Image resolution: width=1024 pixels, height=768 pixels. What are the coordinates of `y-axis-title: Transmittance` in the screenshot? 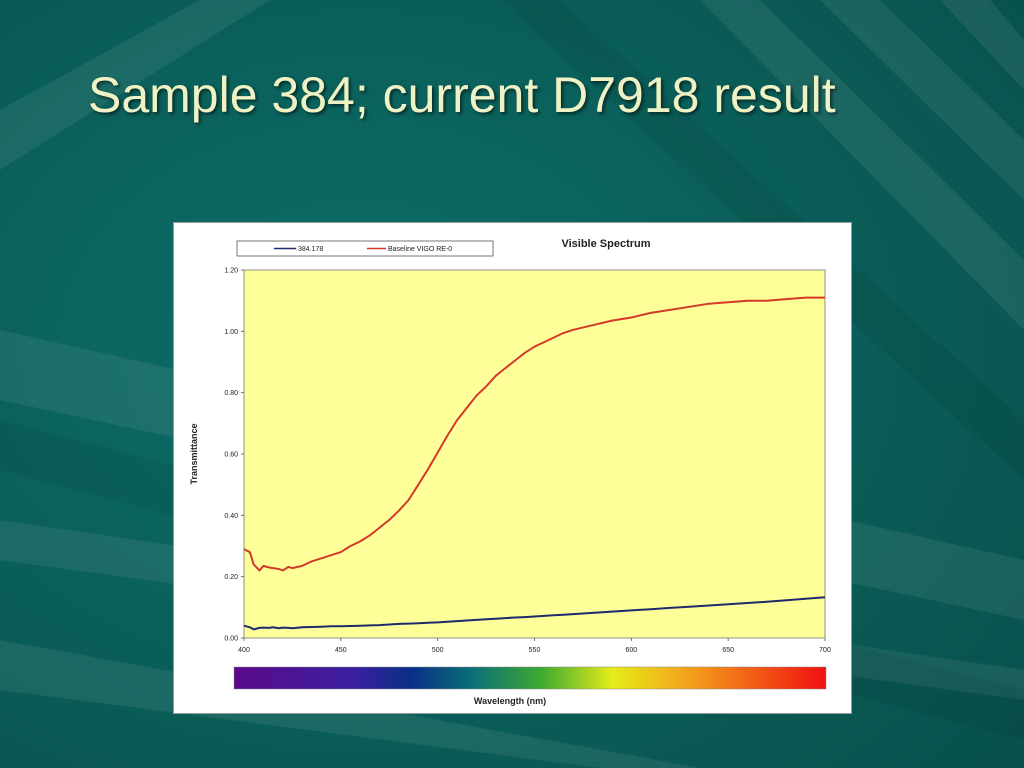 It's located at (194, 453).